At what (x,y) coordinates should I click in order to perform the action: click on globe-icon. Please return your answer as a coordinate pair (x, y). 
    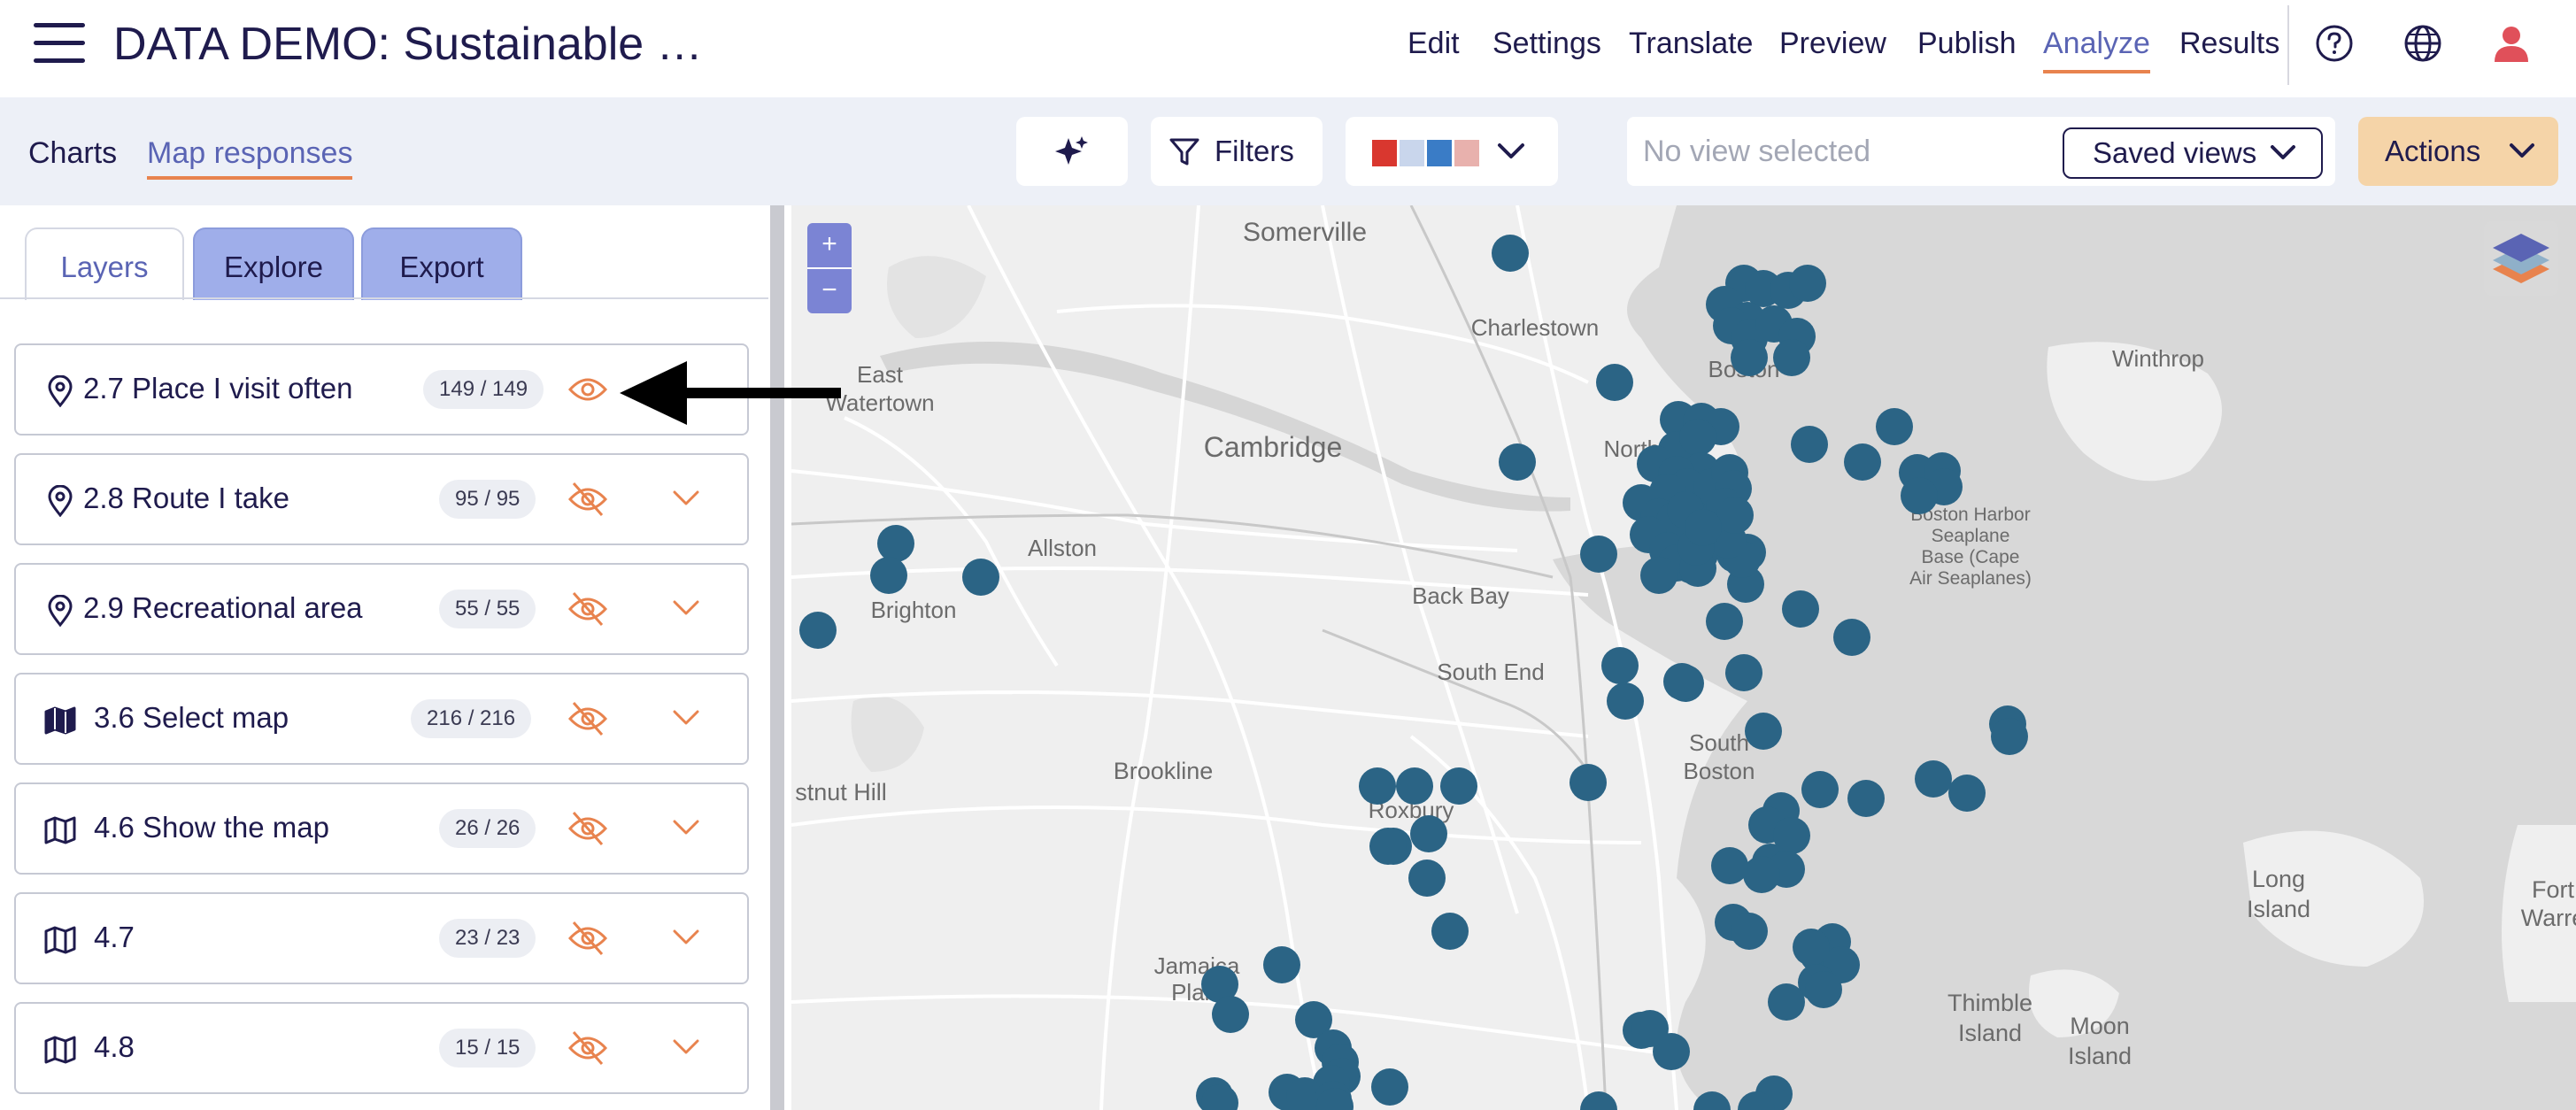
    Looking at the image, I should click on (2422, 43).